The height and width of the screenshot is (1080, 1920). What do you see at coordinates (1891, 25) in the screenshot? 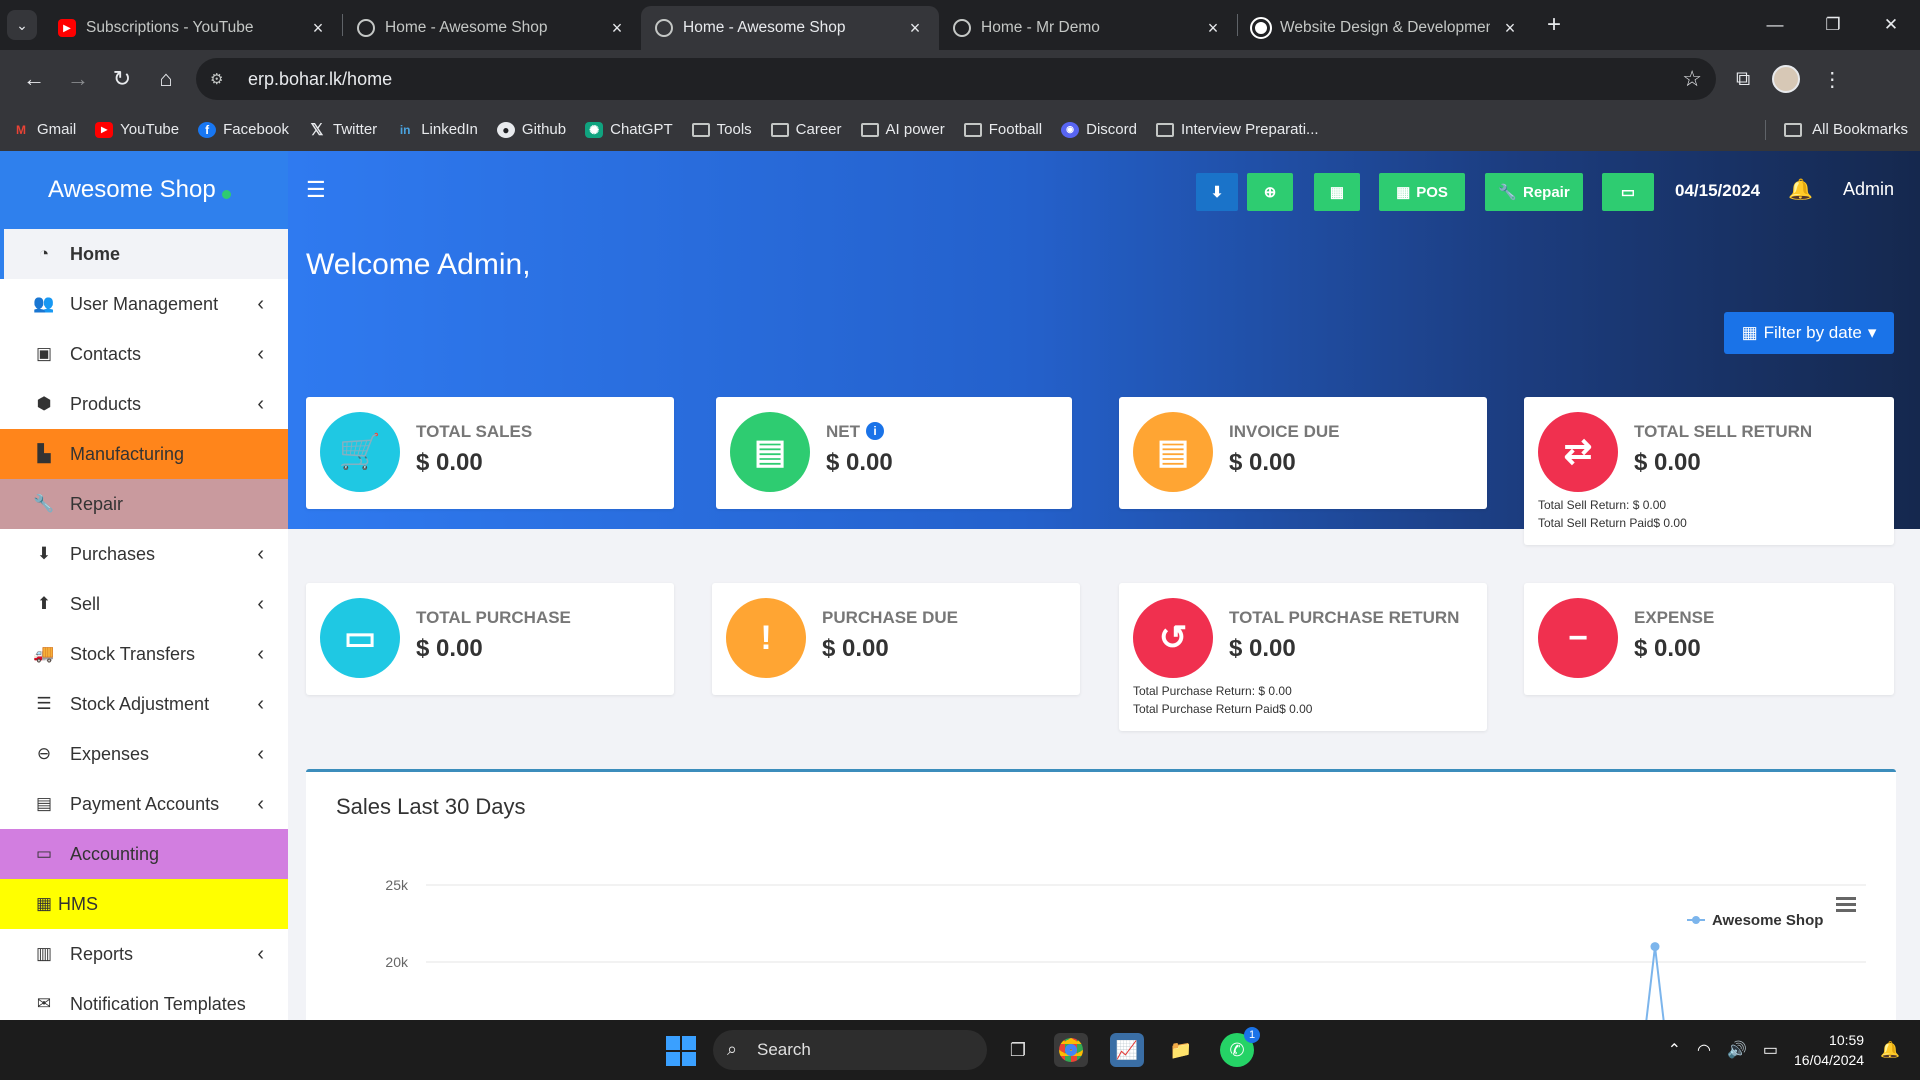
I see `close-window-icon: ✕` at bounding box center [1891, 25].